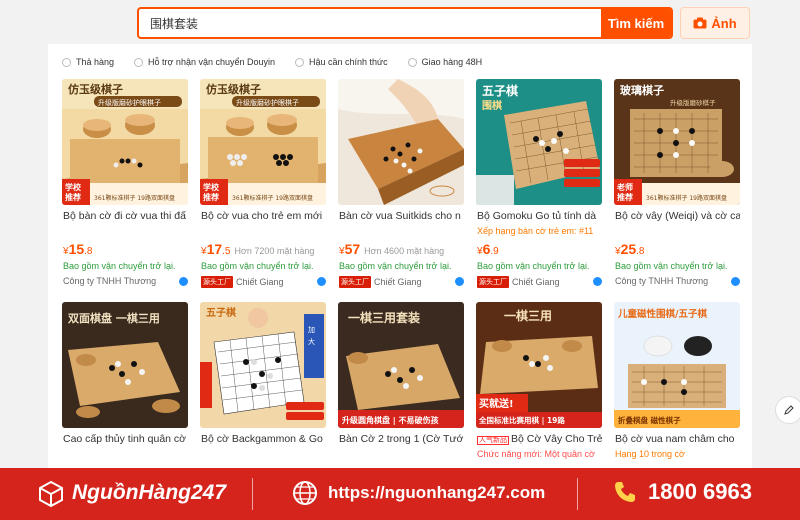 The image size is (800, 520). I want to click on price: ¥17.5 Hơn 7200 mặt hàng, so click(258, 249).